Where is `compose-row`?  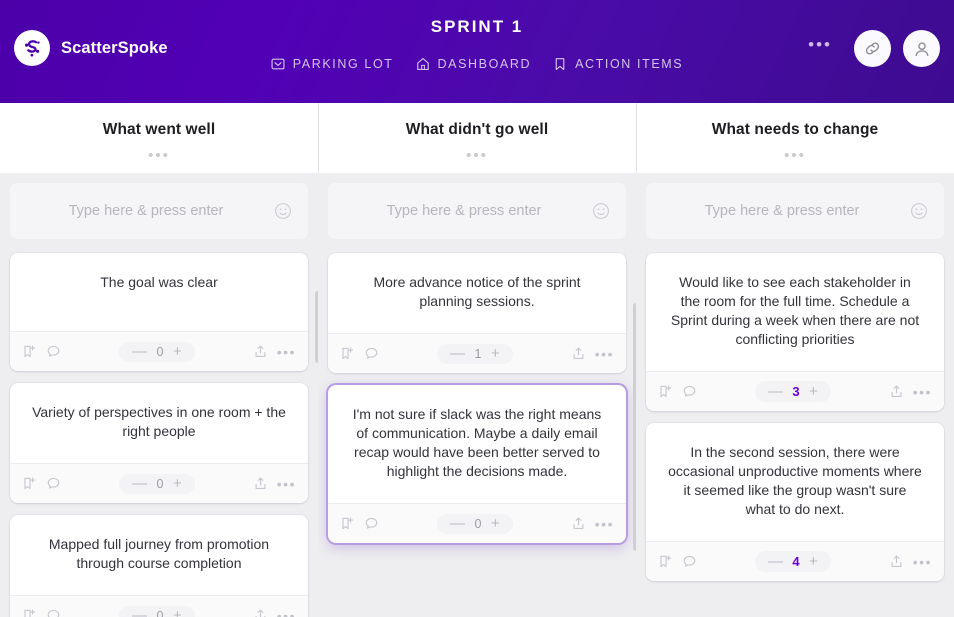
compose-row is located at coordinates (159, 211).